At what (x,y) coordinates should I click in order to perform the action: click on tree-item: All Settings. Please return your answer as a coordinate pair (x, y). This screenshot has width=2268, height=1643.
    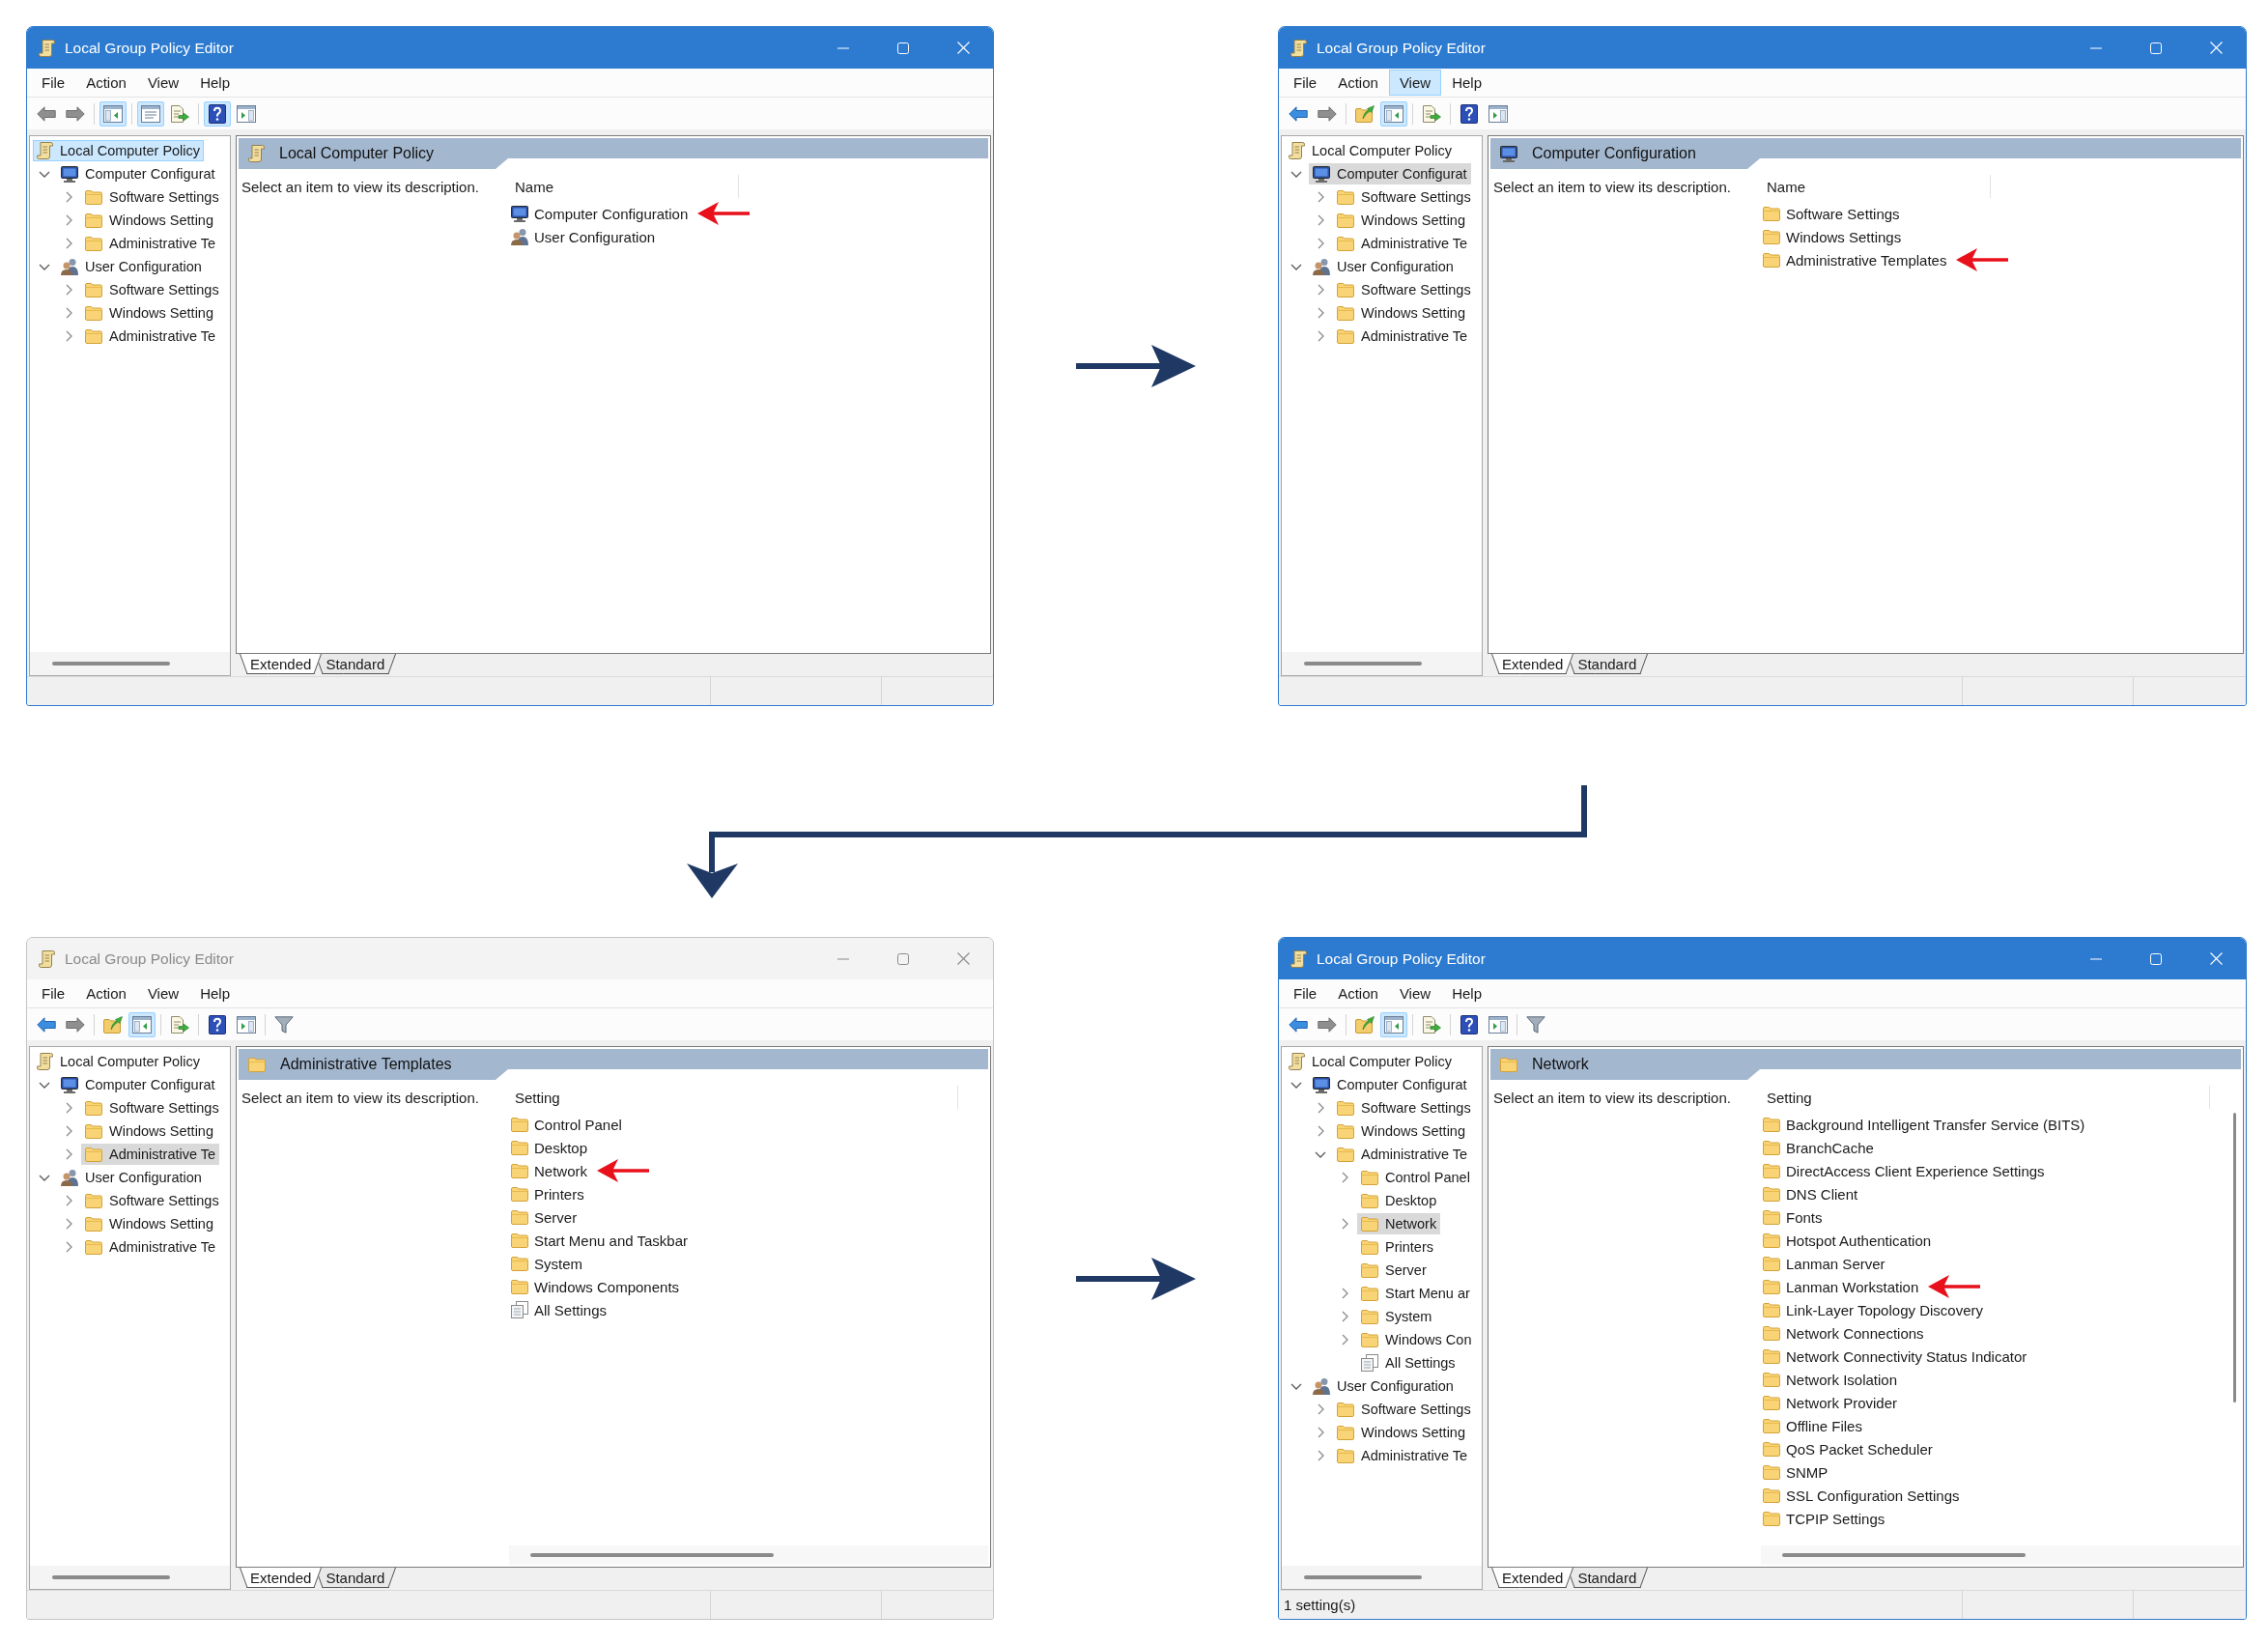
    Looking at the image, I should click on (1408, 1363).